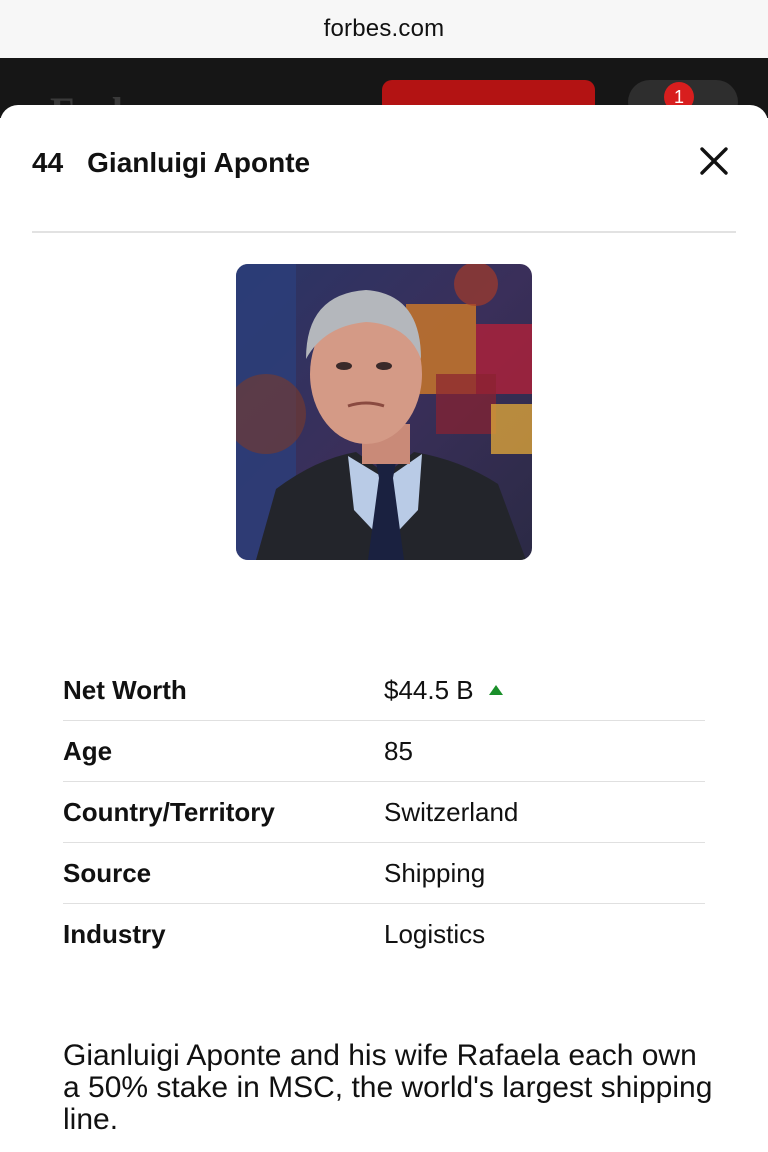 The height and width of the screenshot is (1152, 768). What do you see at coordinates (451, 811) in the screenshot?
I see `stat-value: Switzerland` at bounding box center [451, 811].